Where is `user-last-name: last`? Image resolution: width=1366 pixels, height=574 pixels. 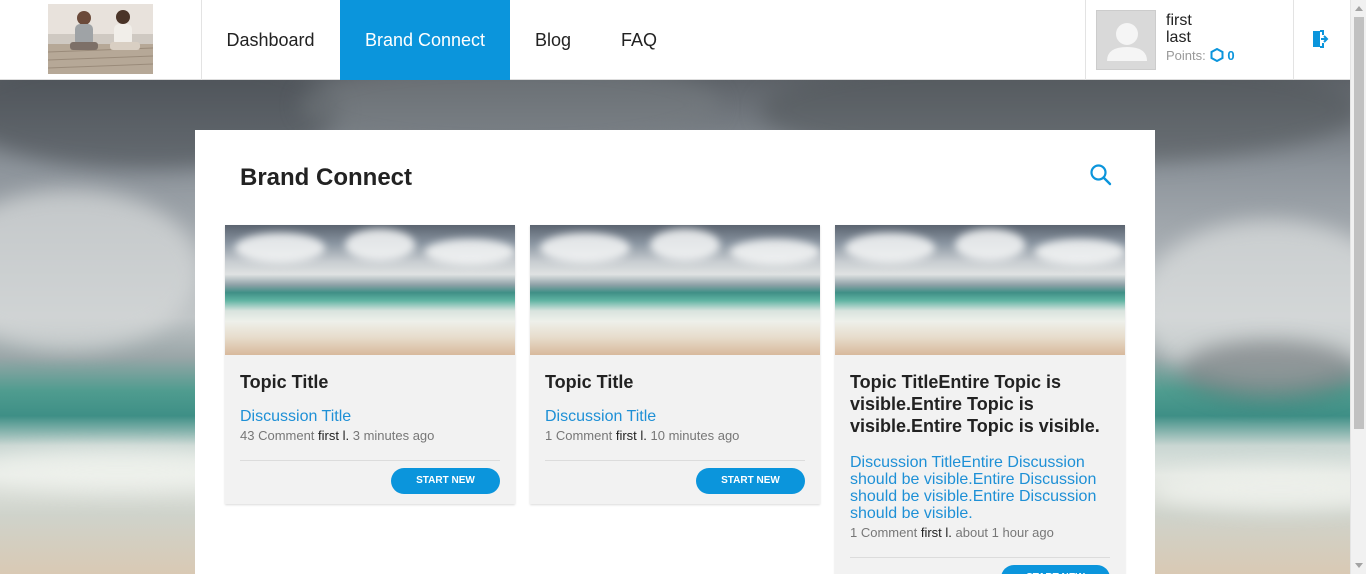
user-last-name: last is located at coordinates (1178, 37).